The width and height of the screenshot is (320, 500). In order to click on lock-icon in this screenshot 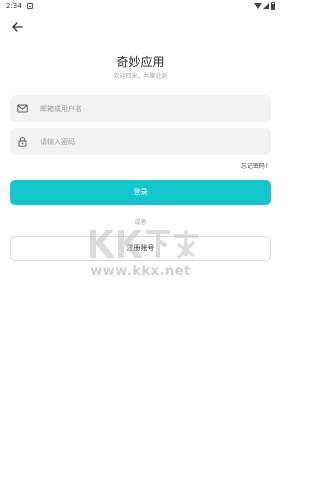, I will do `click(22, 141)`.